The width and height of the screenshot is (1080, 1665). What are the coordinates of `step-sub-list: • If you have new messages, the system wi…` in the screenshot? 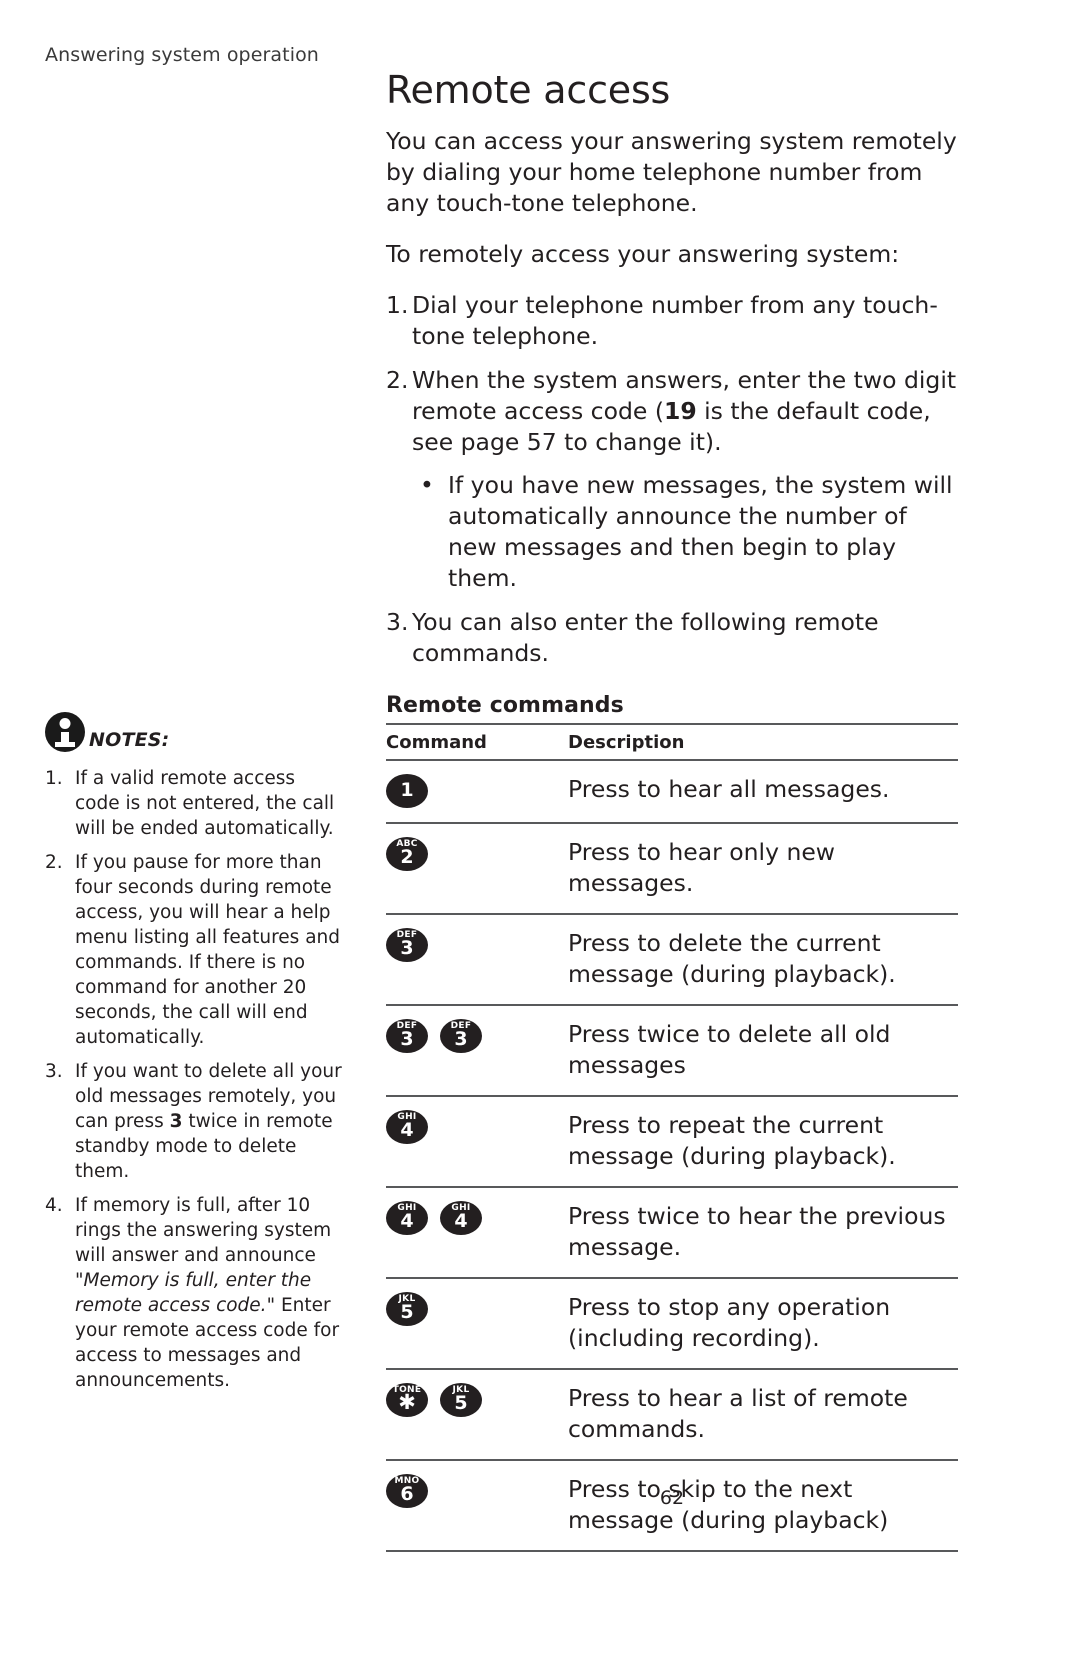 It's located at (685, 532).